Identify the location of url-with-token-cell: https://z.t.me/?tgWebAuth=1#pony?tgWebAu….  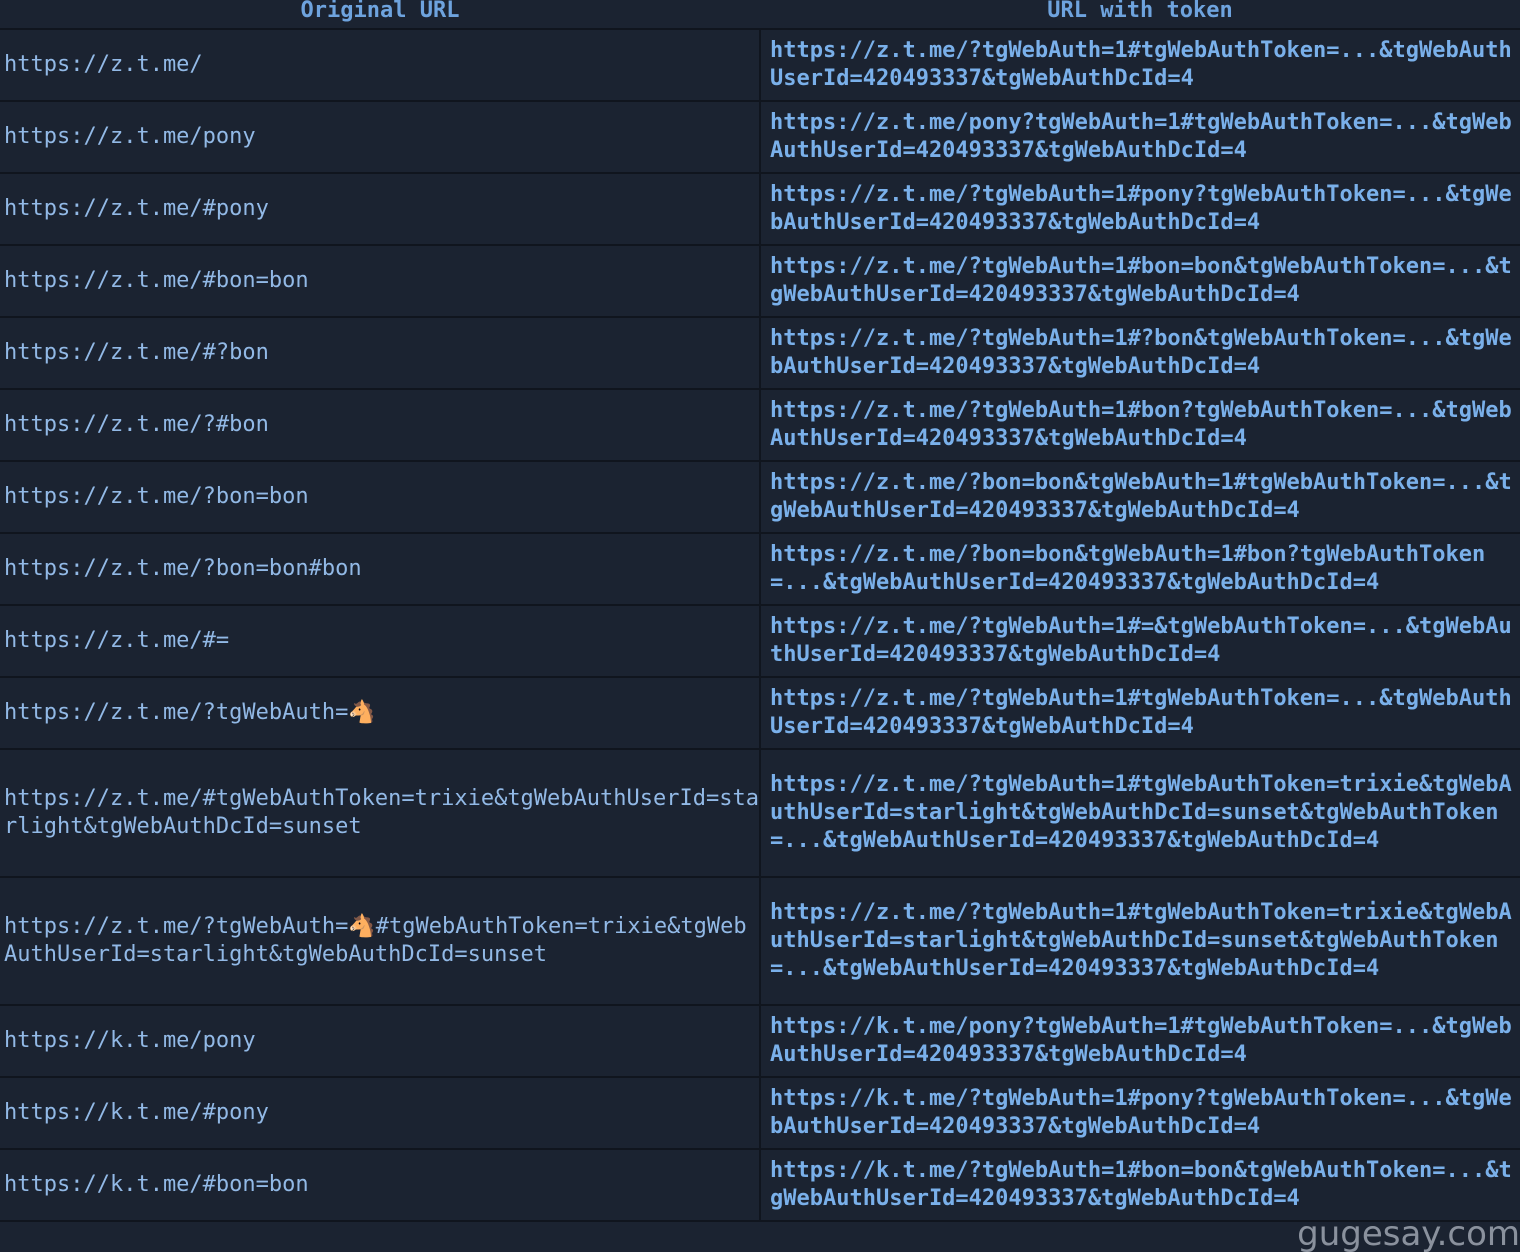
(1140, 209).